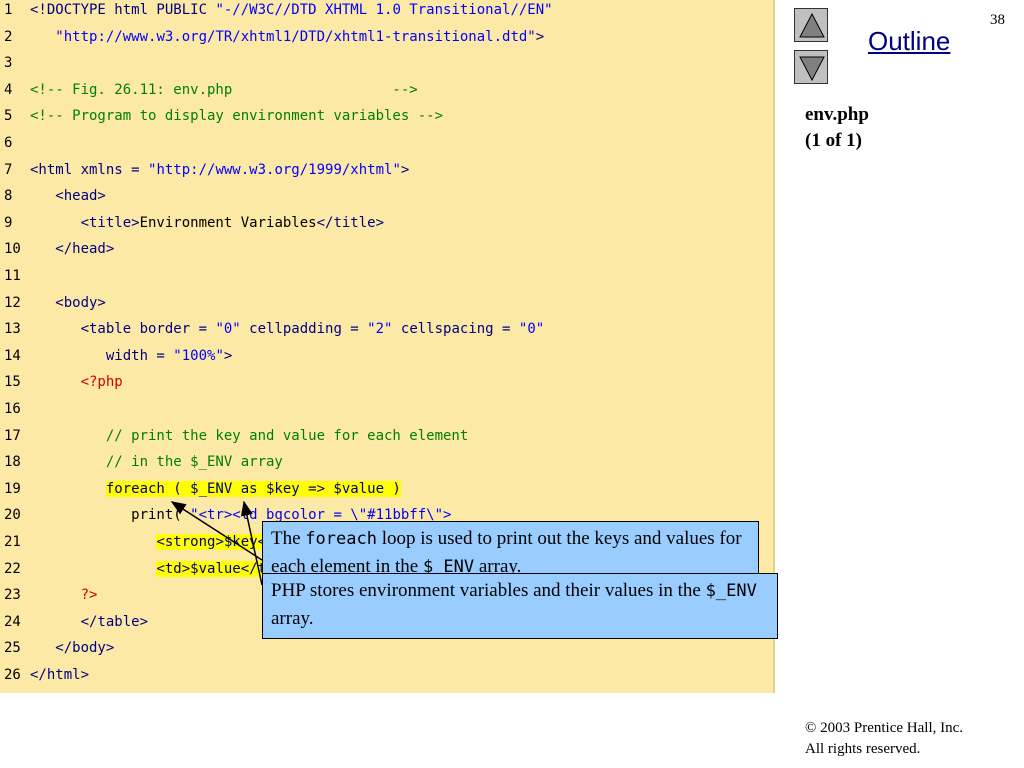  I want to click on line-code: // in the $_ENV array, so click(156, 462).